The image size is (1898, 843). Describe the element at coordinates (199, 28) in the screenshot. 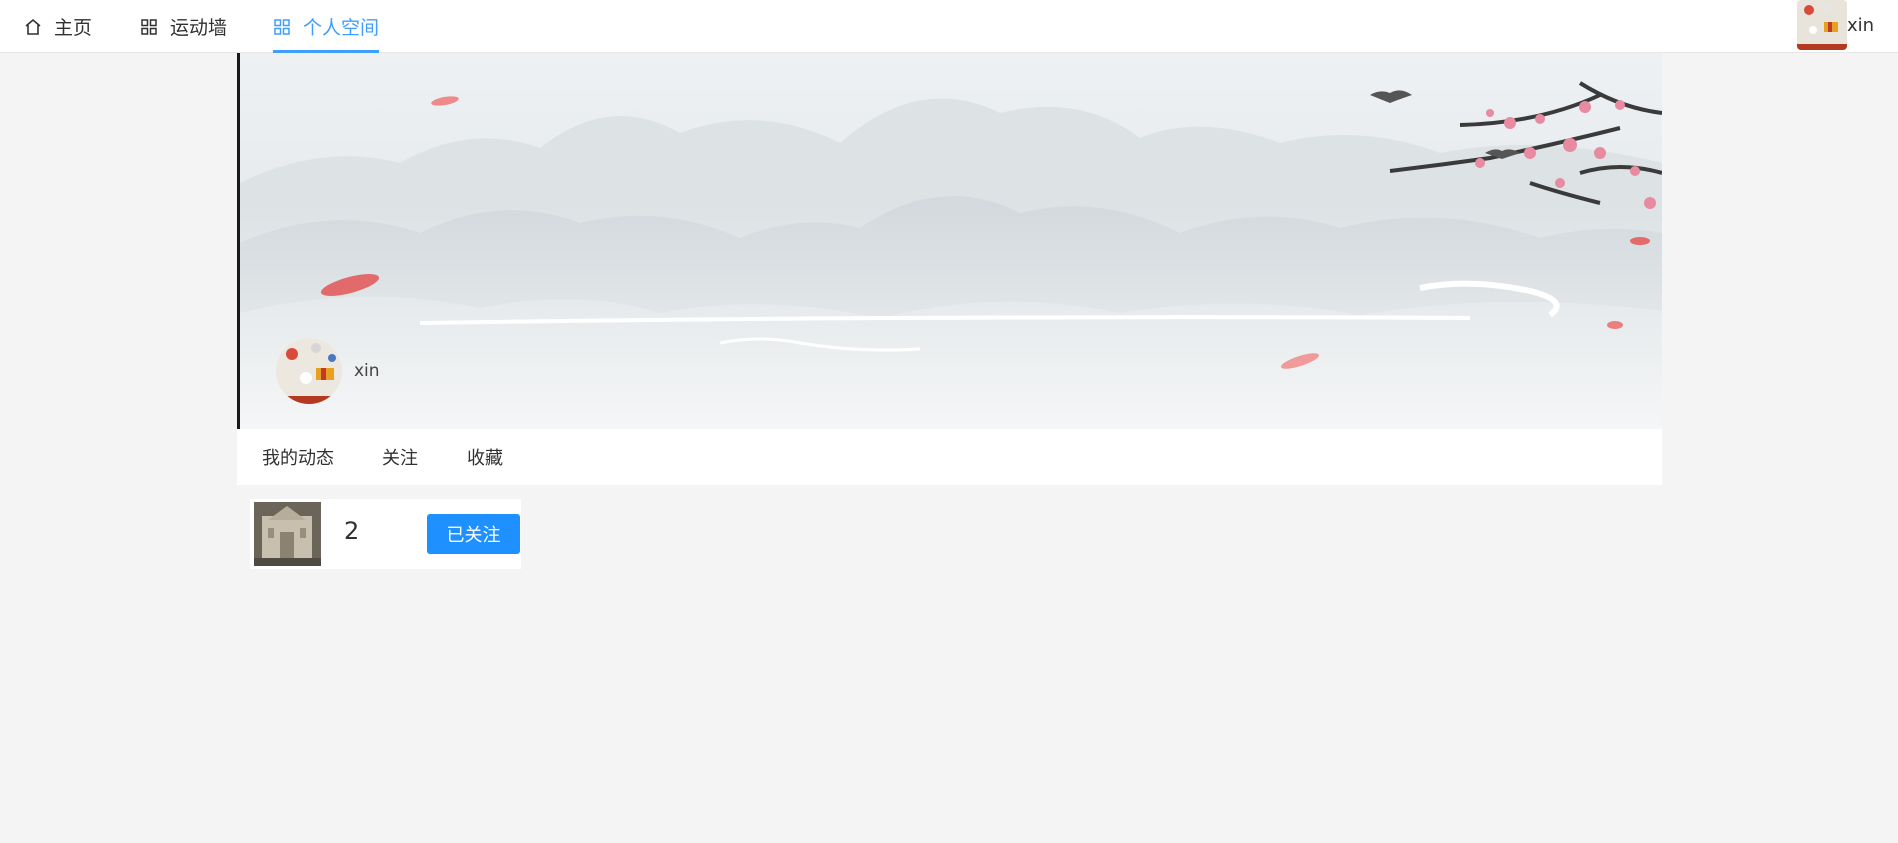

I see `nav-item-label: 运动墙` at that location.